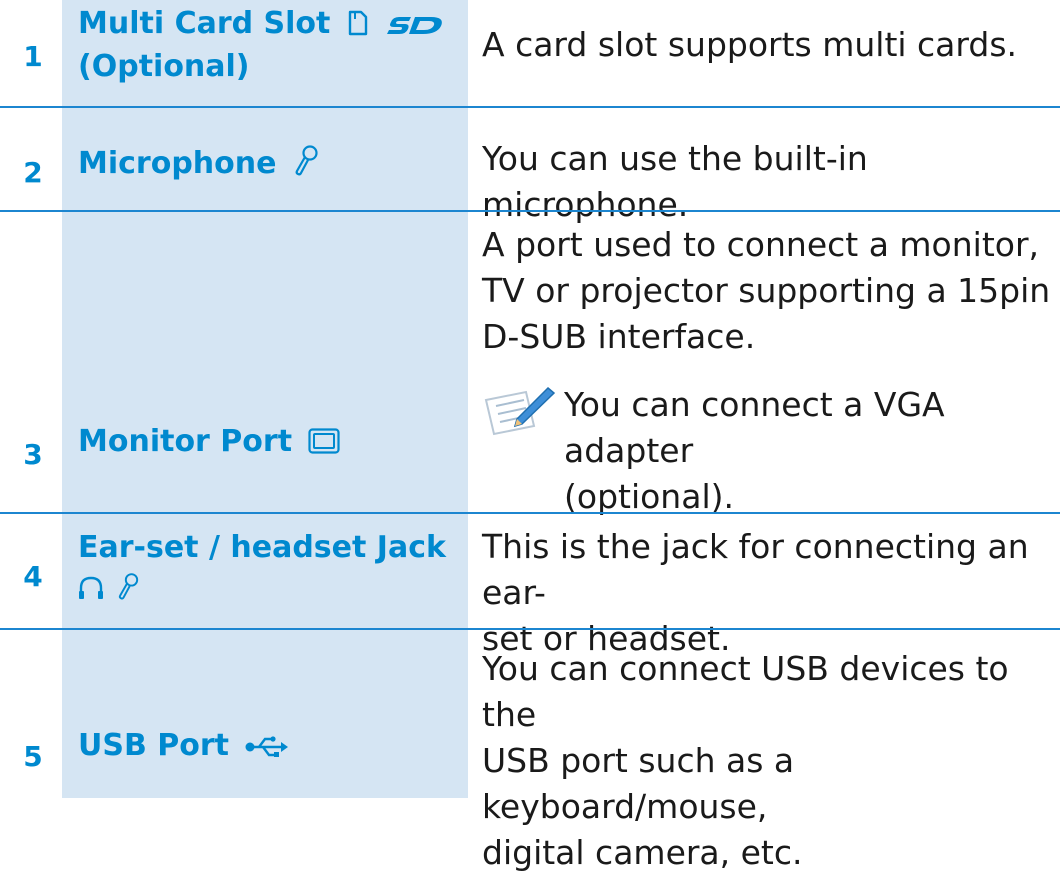  I want to click on description-line: digital camera, etc., so click(642, 852).